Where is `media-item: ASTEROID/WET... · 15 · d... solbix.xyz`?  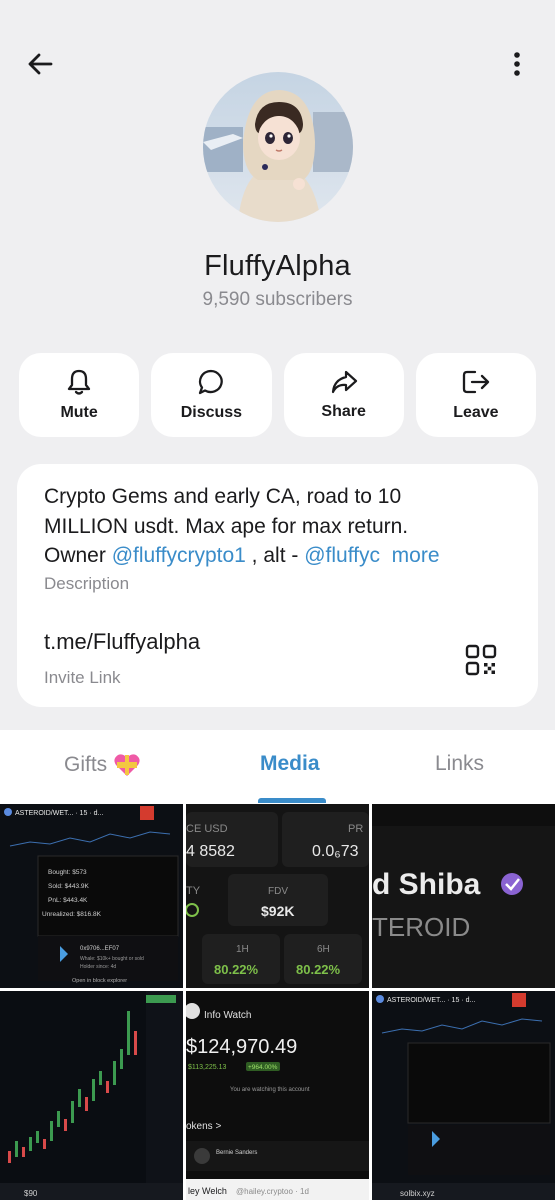 media-item: ASTEROID/WET... · 15 · d... solbix.xyz is located at coordinates (463, 1095).